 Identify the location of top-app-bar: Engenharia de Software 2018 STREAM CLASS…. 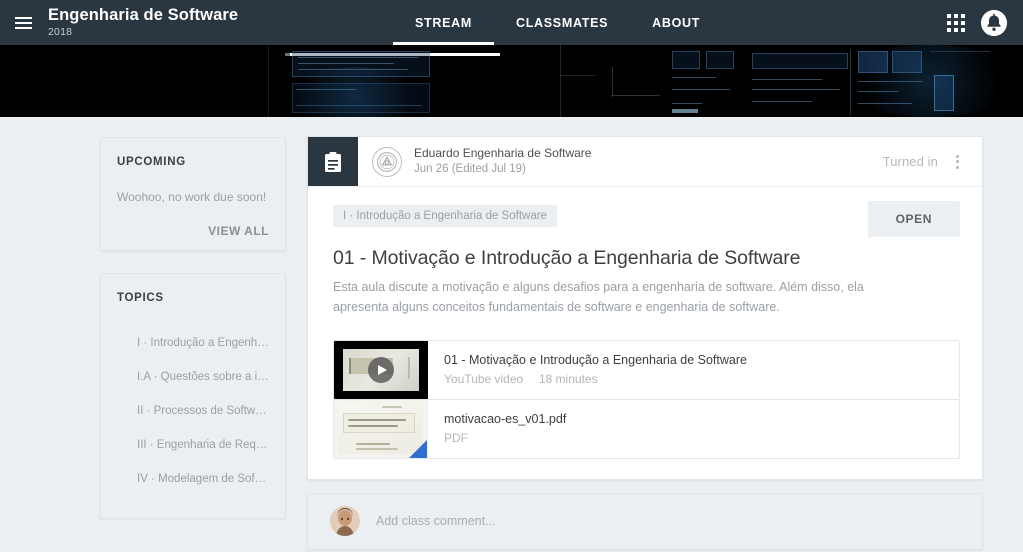
(511, 22).